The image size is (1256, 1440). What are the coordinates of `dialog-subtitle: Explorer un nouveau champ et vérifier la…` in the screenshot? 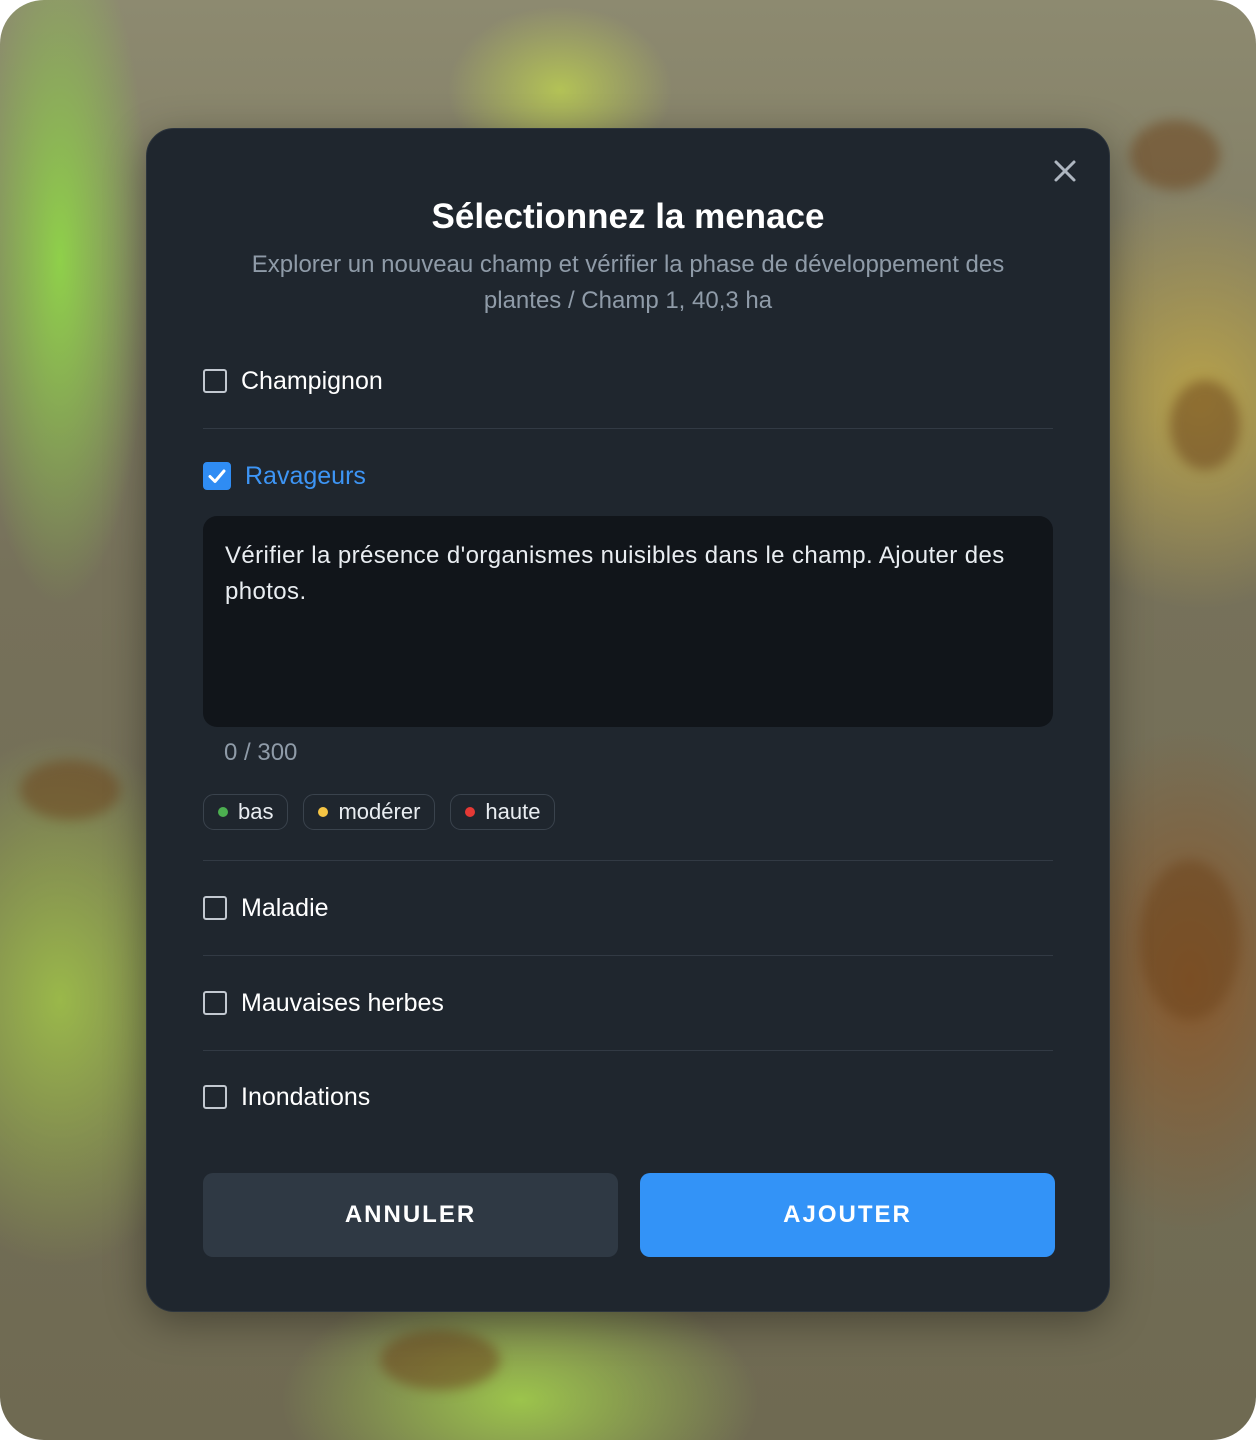 It's located at (628, 282).